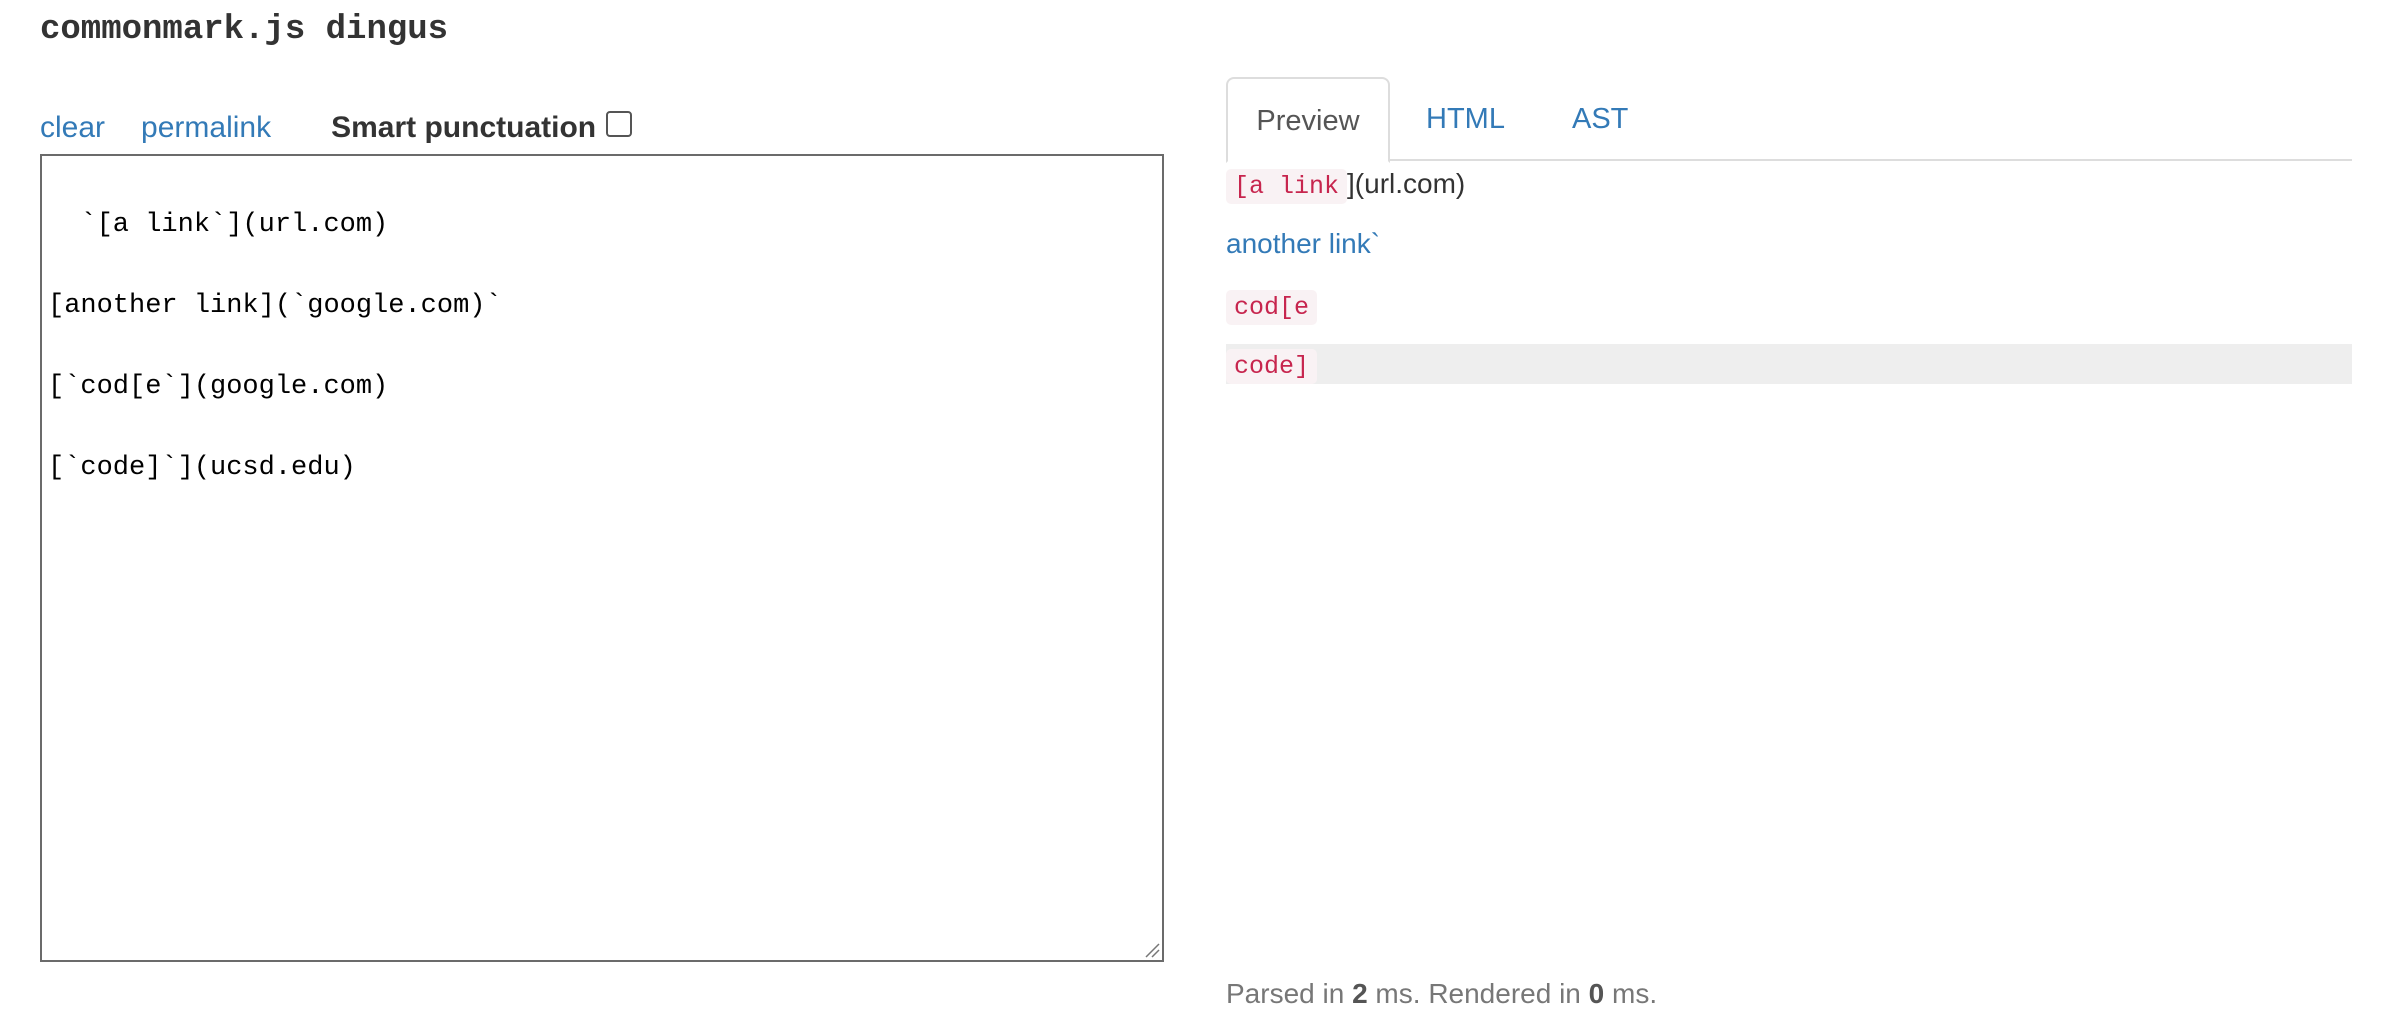 The width and height of the screenshot is (2406, 1029). I want to click on timing-status: Parsed in 2 ms. Rendered in 0 ms., so click(1441, 994).